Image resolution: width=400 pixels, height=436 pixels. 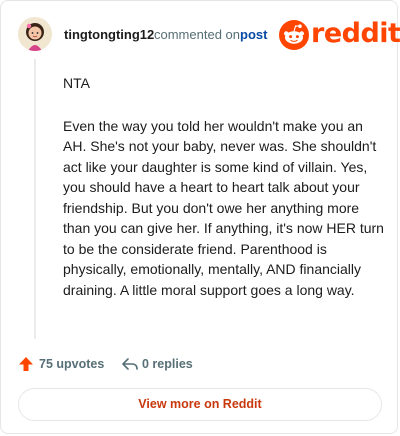 I want to click on post-link: post, so click(x=253, y=34).